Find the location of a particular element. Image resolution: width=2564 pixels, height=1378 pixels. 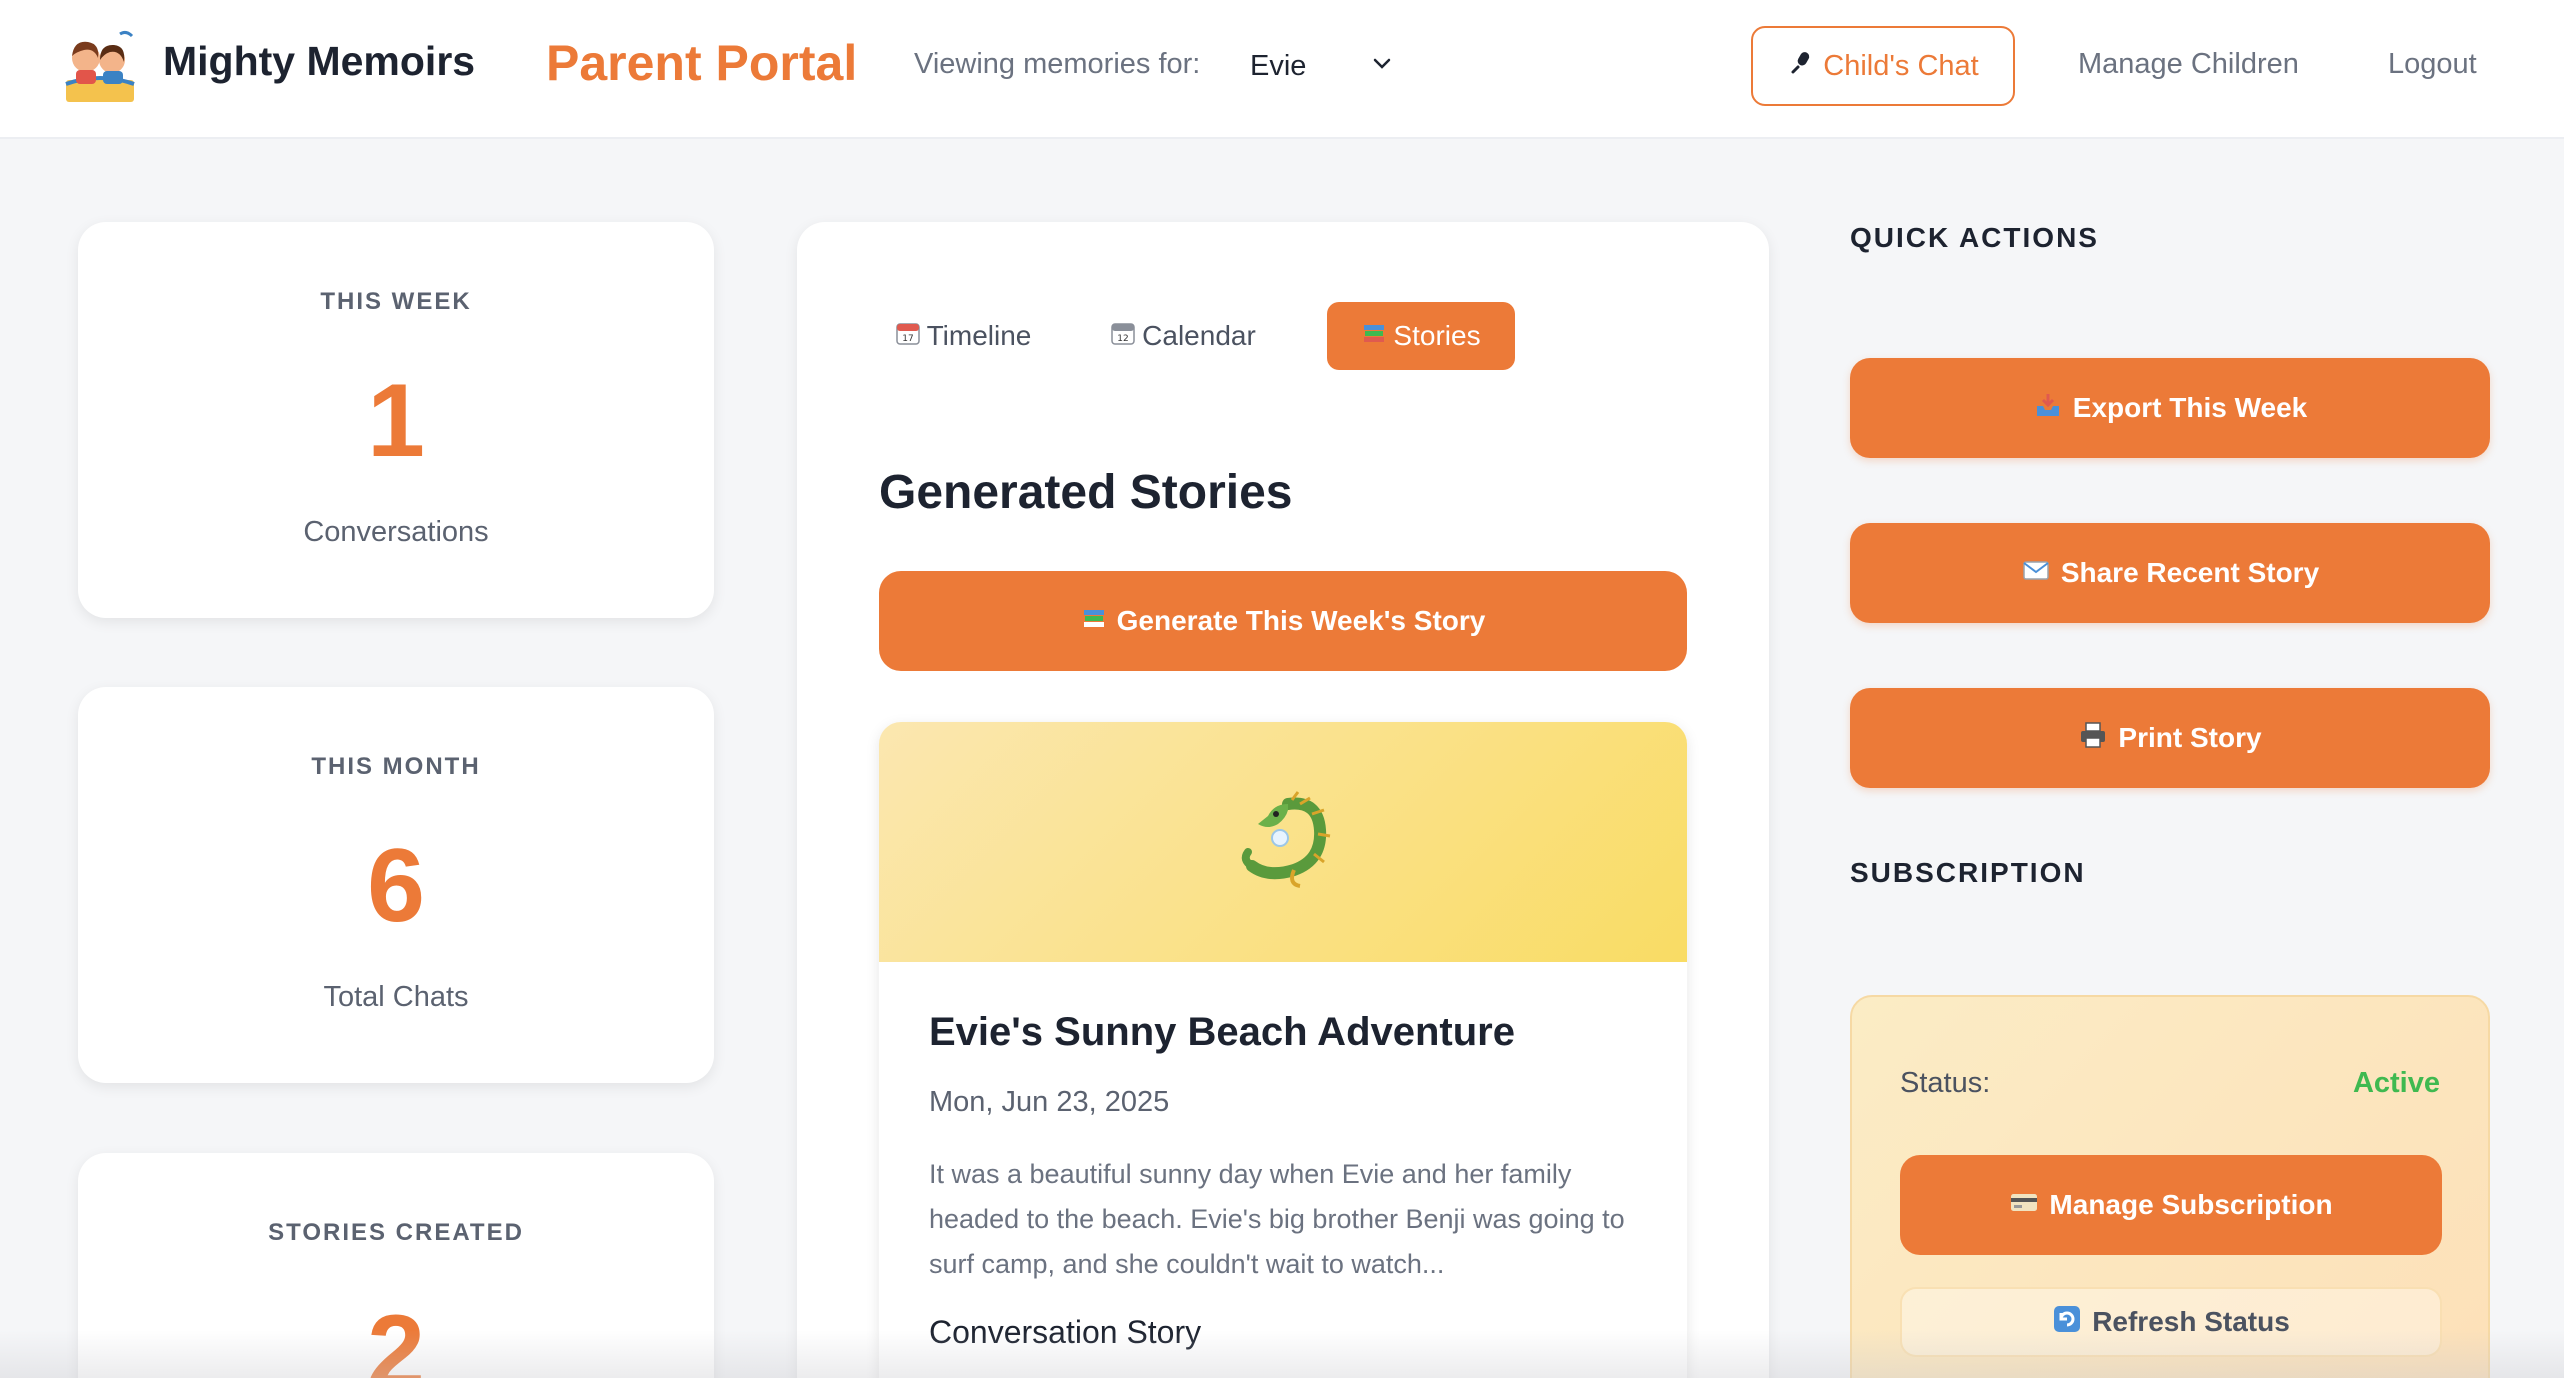

stat-label: THIS WEEK is located at coordinates (396, 301).